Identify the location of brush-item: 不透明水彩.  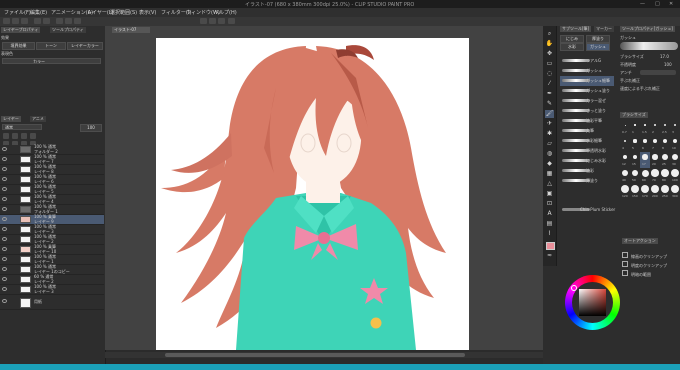
(587, 151).